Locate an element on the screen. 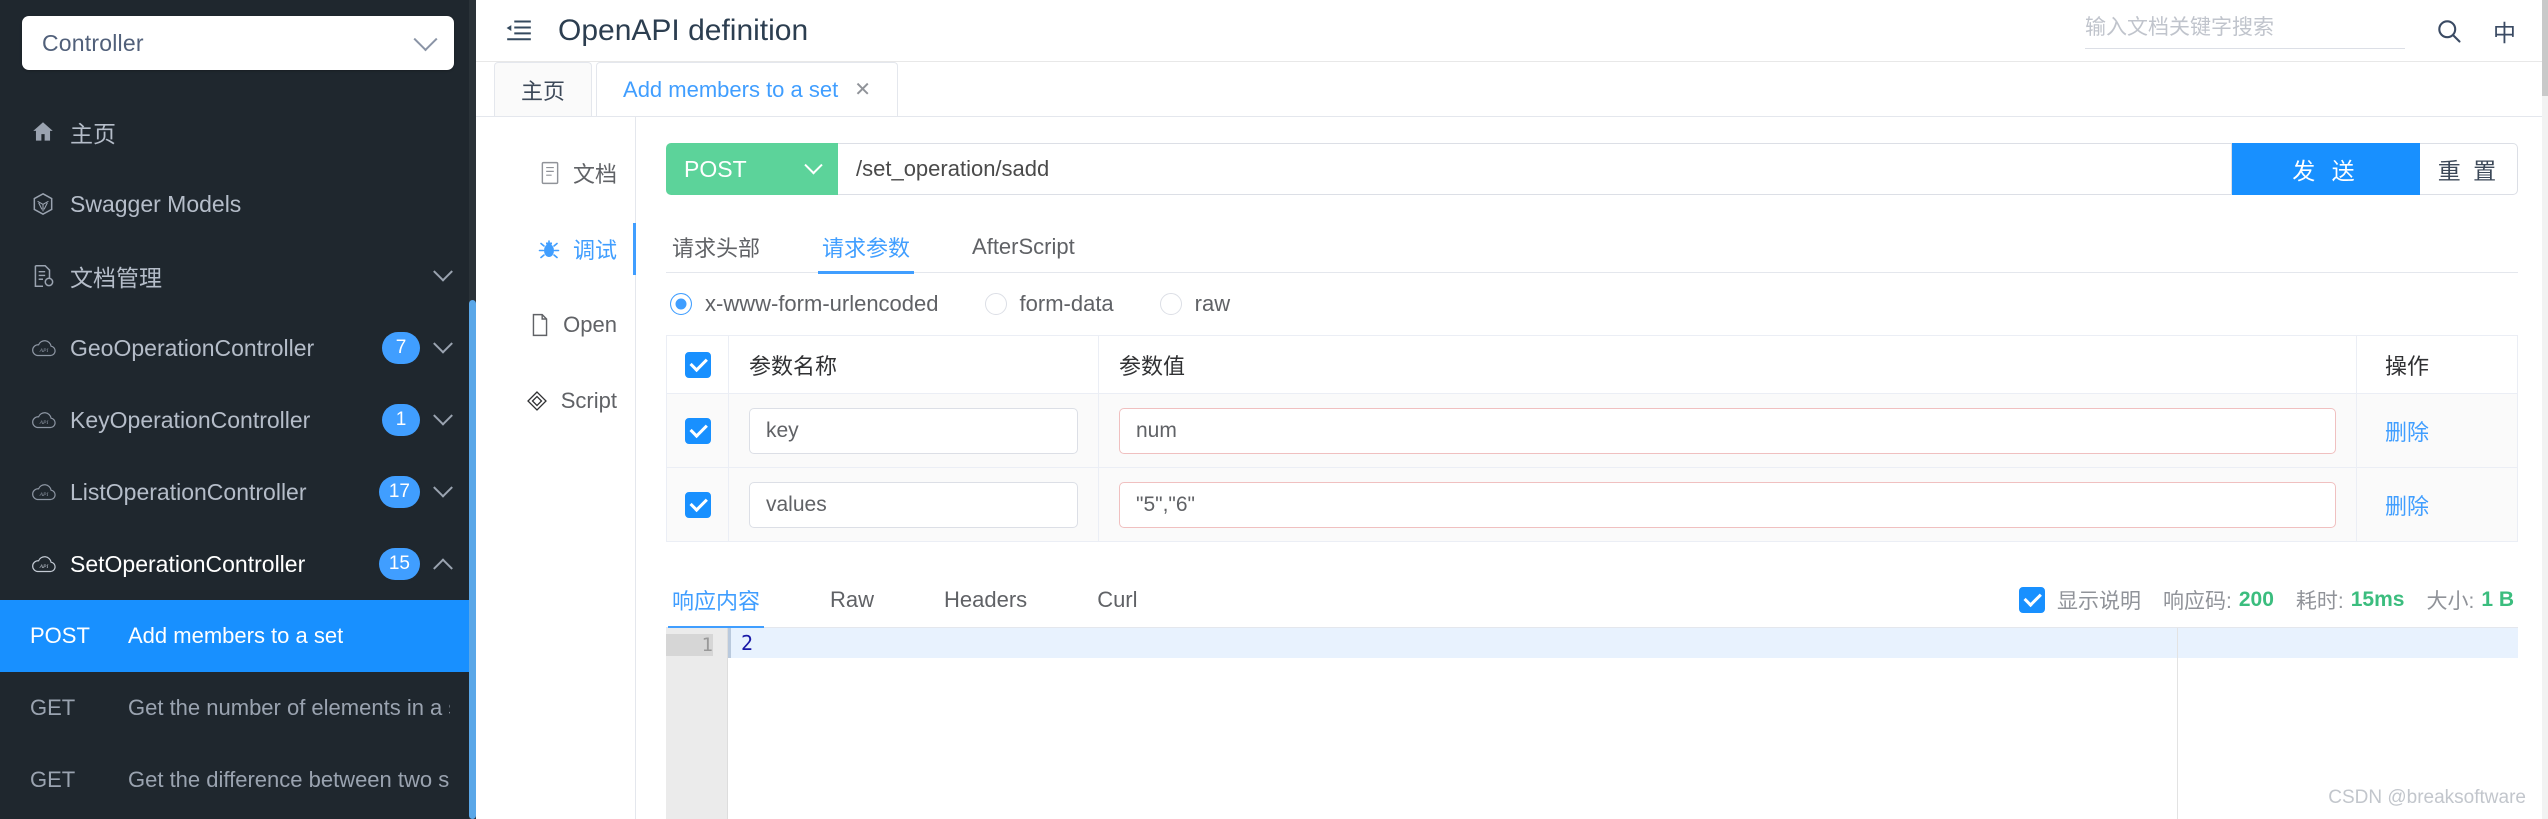 Image resolution: width=2548 pixels, height=819 pixels. tab-label: Add members to a set is located at coordinates (731, 89).